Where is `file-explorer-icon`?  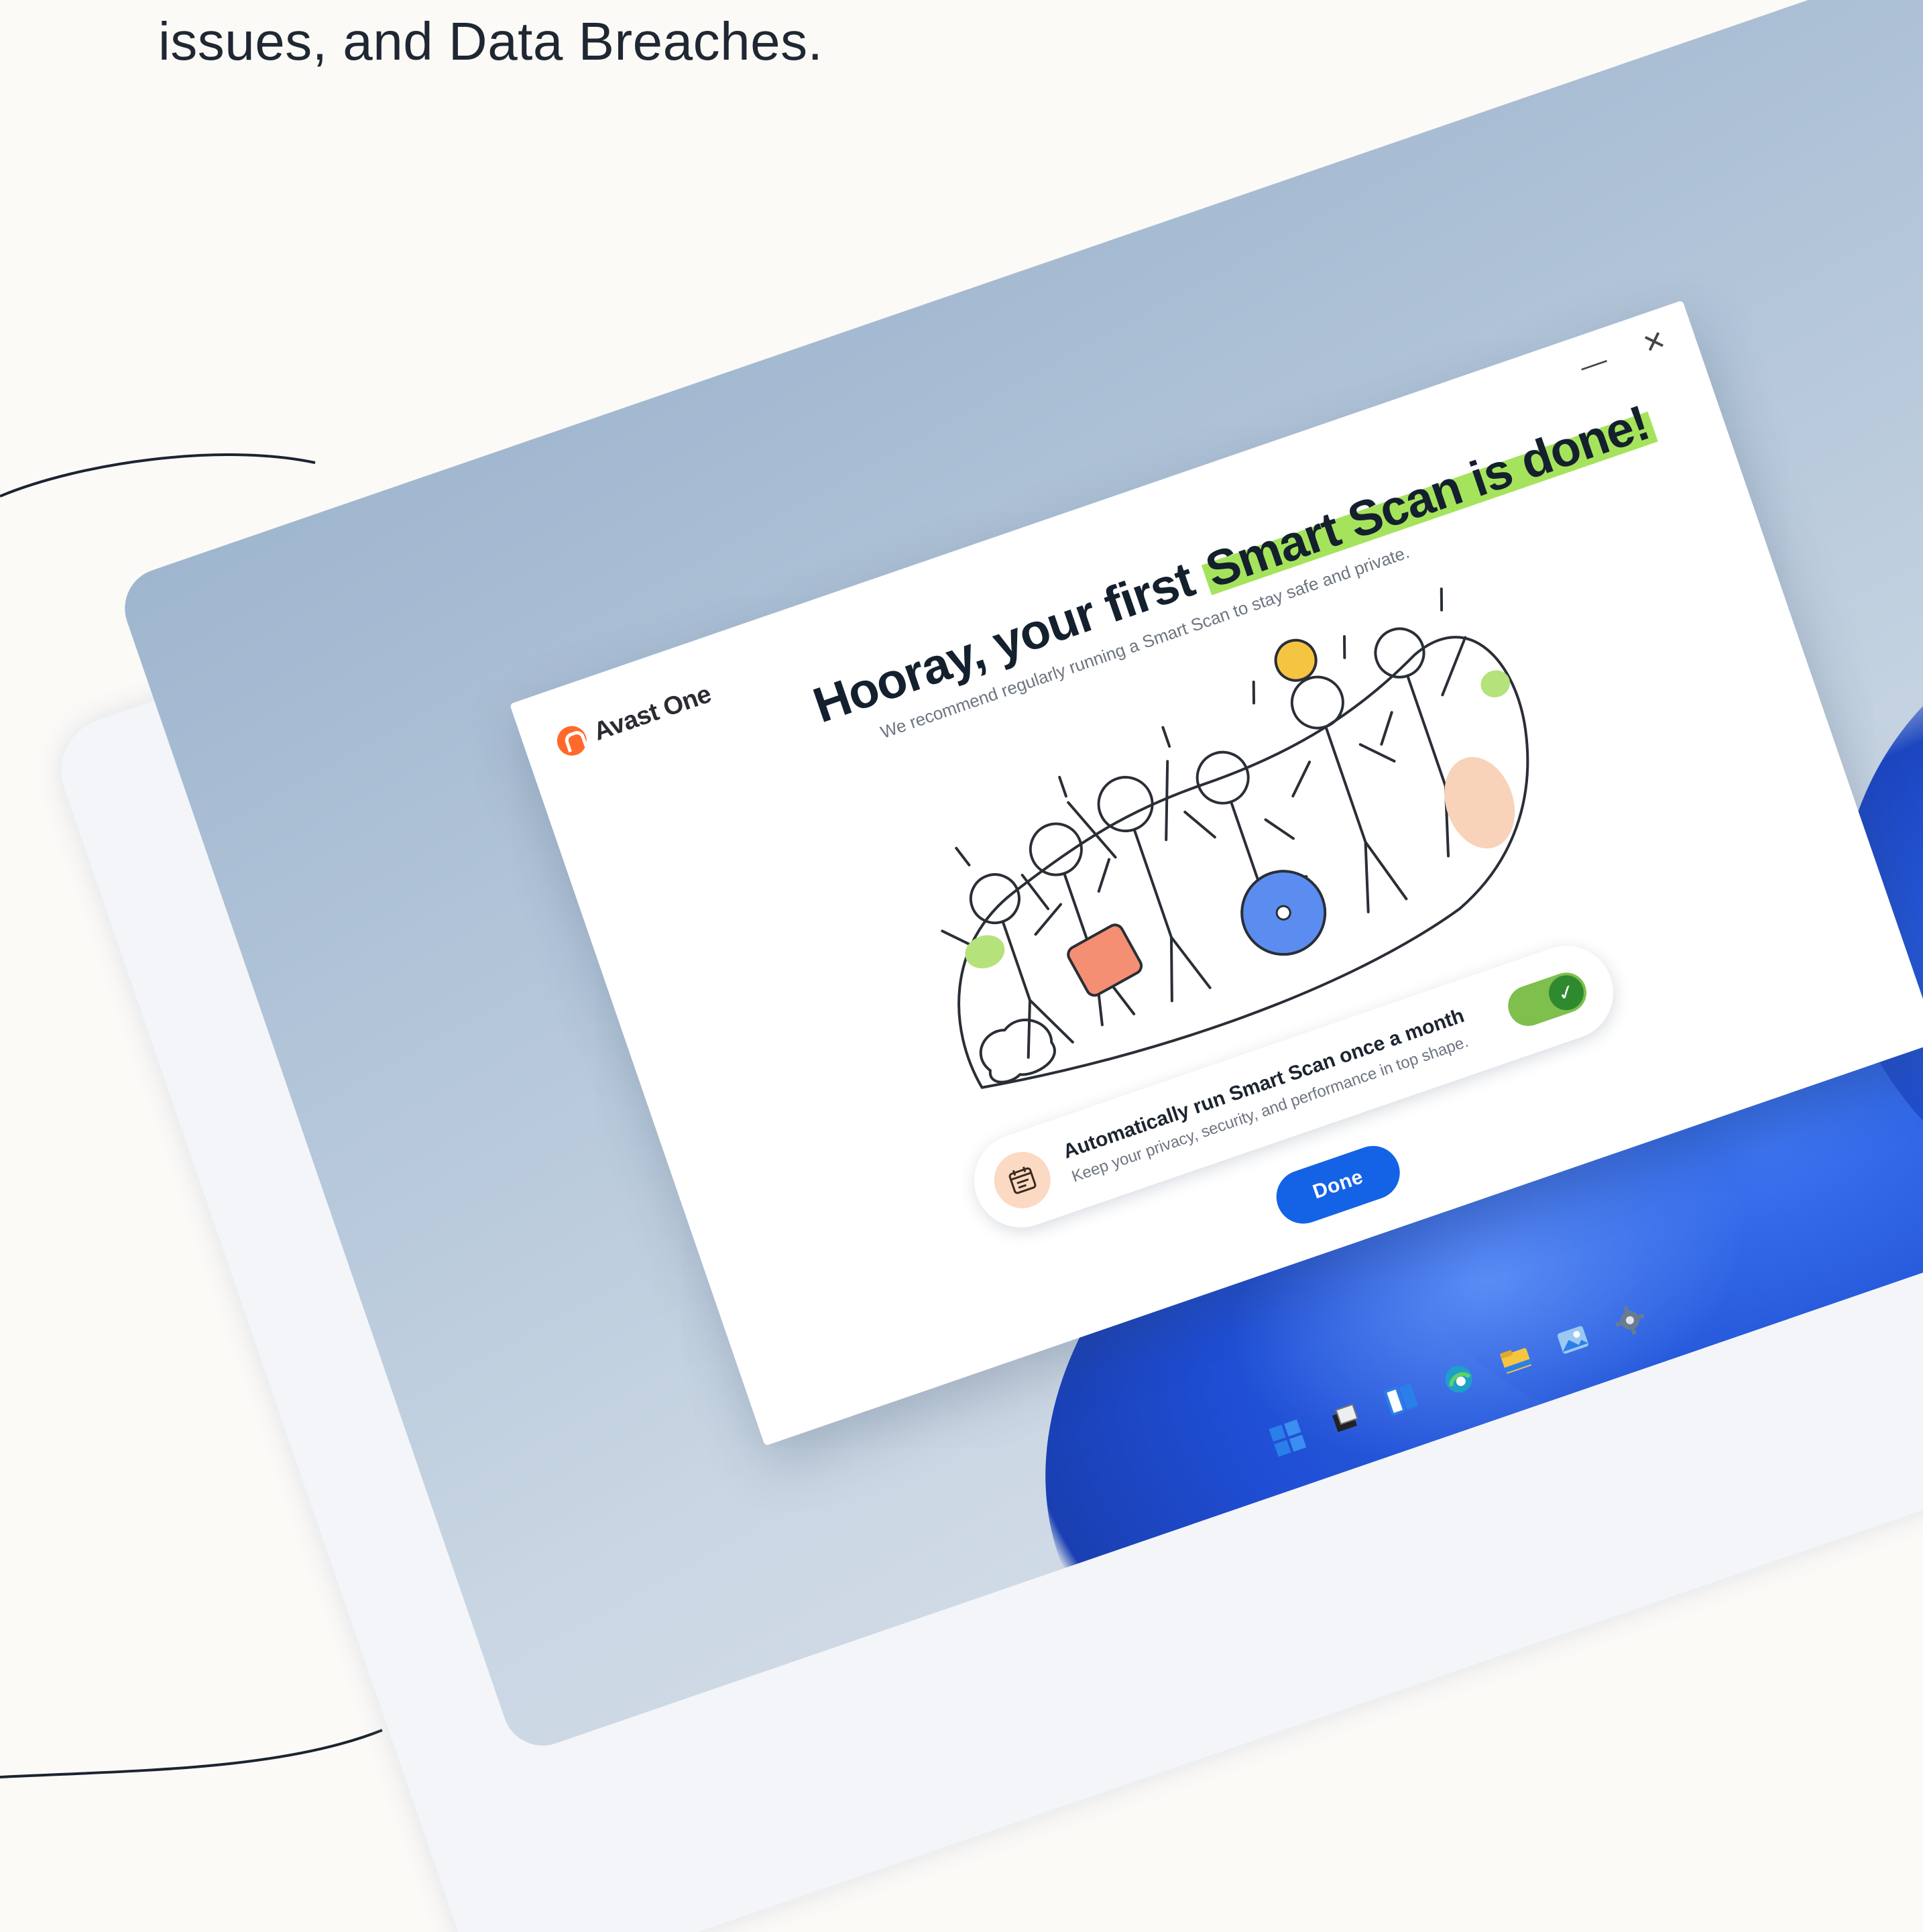
file-explorer-icon is located at coordinates (1515, 1359).